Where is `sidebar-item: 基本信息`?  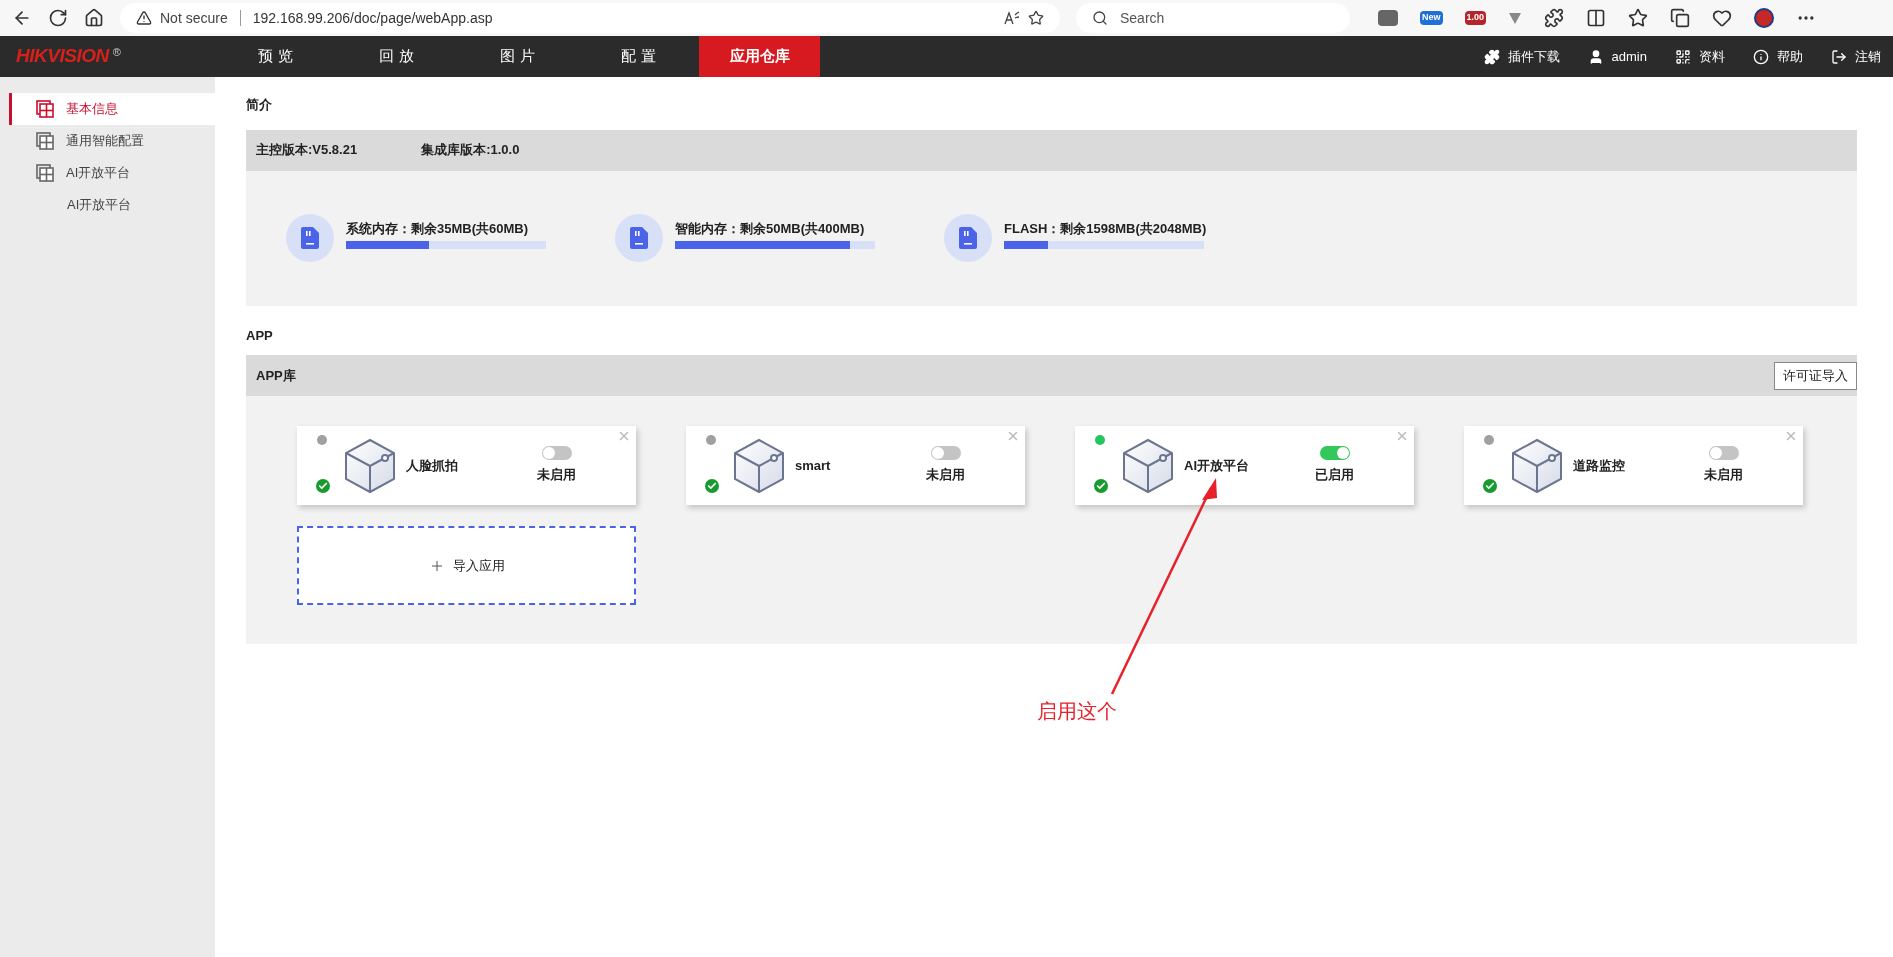
sidebar-item: 基本信息 is located at coordinates (112, 109).